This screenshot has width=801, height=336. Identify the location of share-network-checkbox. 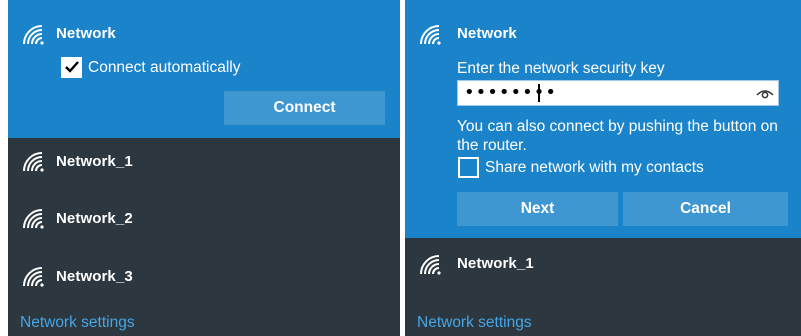
(468, 167).